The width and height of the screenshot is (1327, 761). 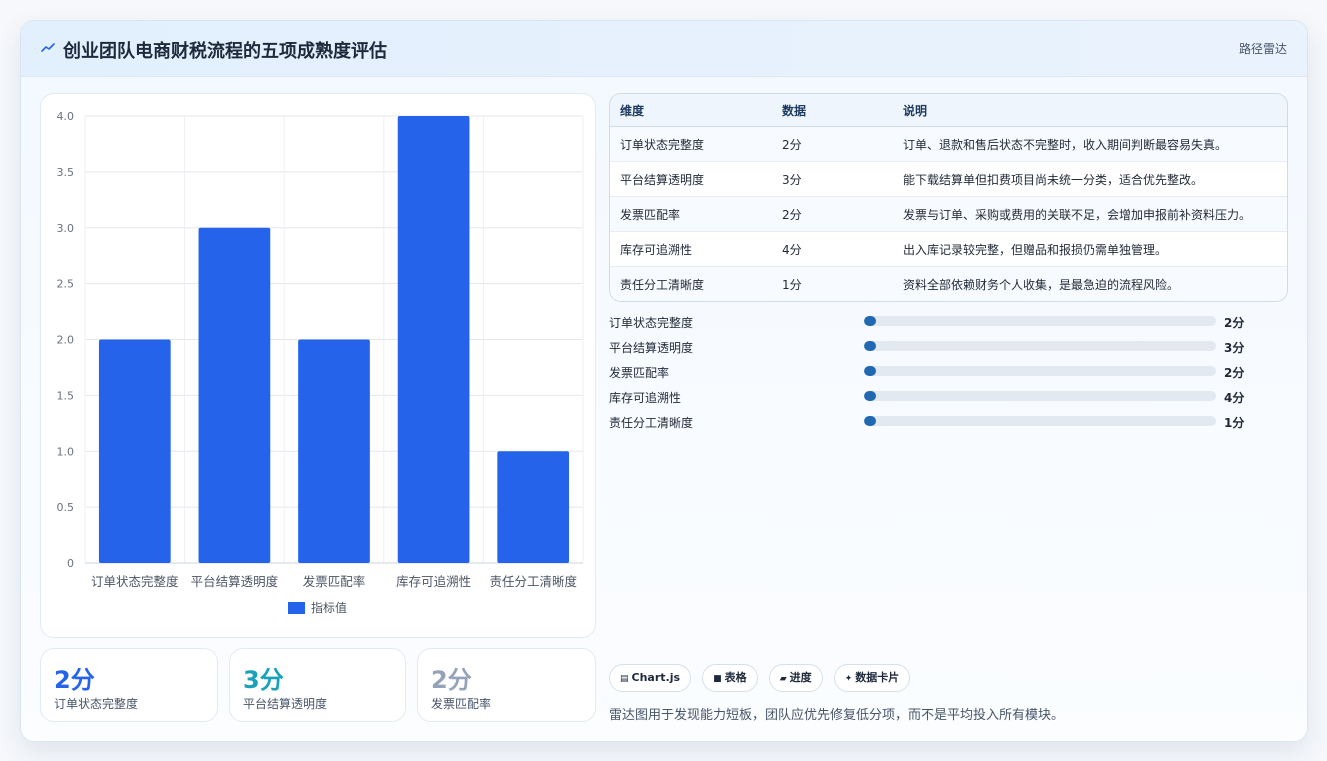 I want to click on chip-row: ▤ Chart.js ■ 表格 ▰ 进度 ✦ 数据卡片, so click(x=762, y=678).